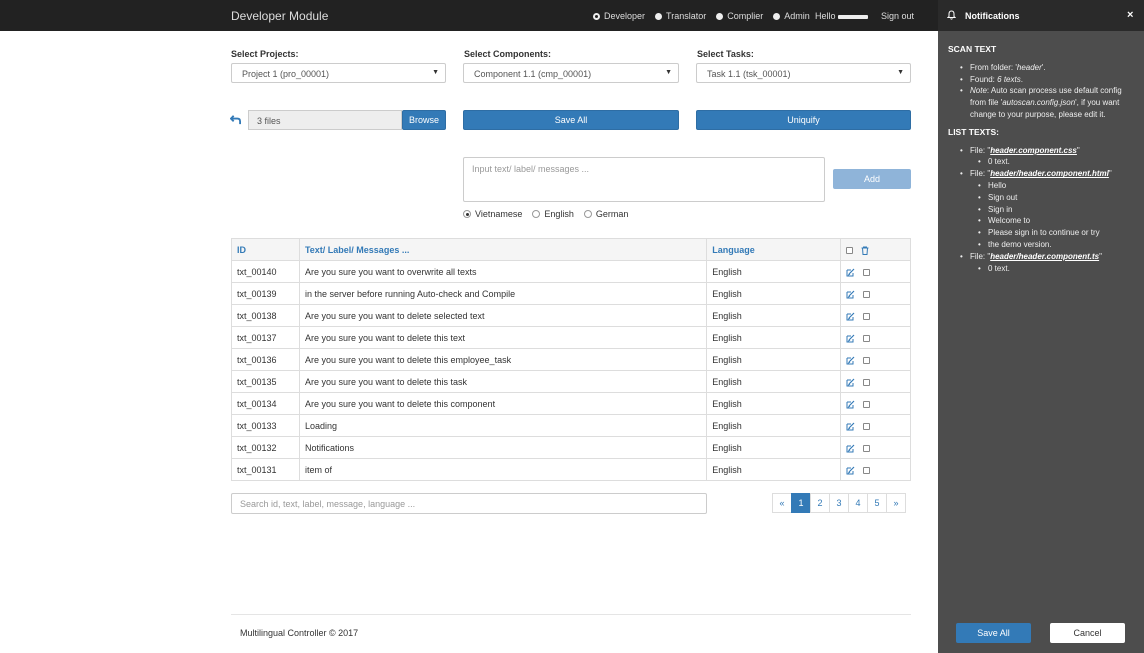 This screenshot has width=1144, height=653. What do you see at coordinates (1049, 173) in the screenshot?
I see `file-name-link: header/header.component.html` at bounding box center [1049, 173].